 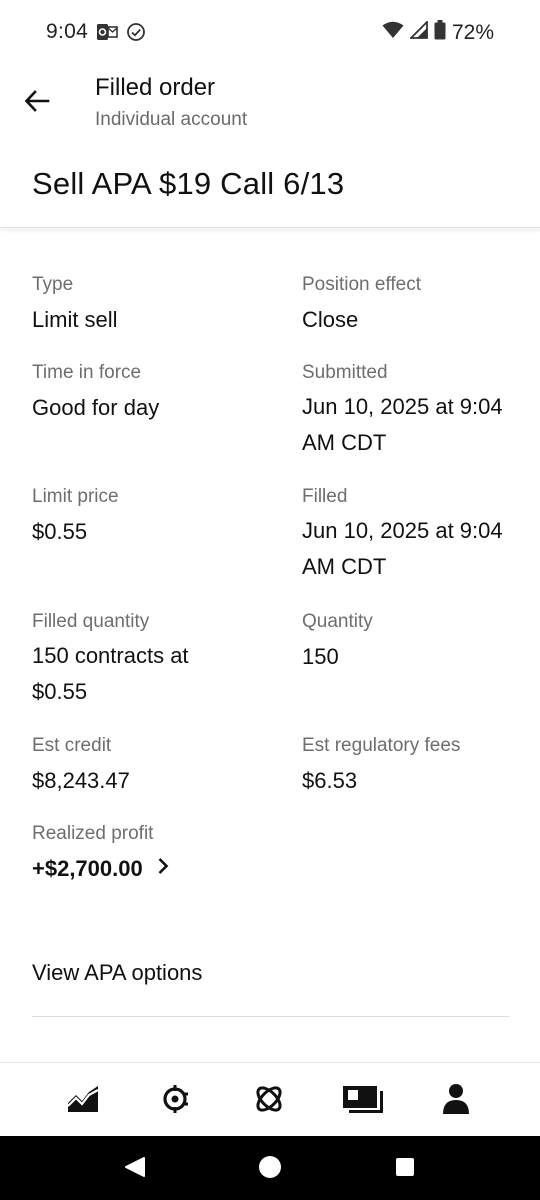 I want to click on nav-crypto, so click(x=175, y=1101).